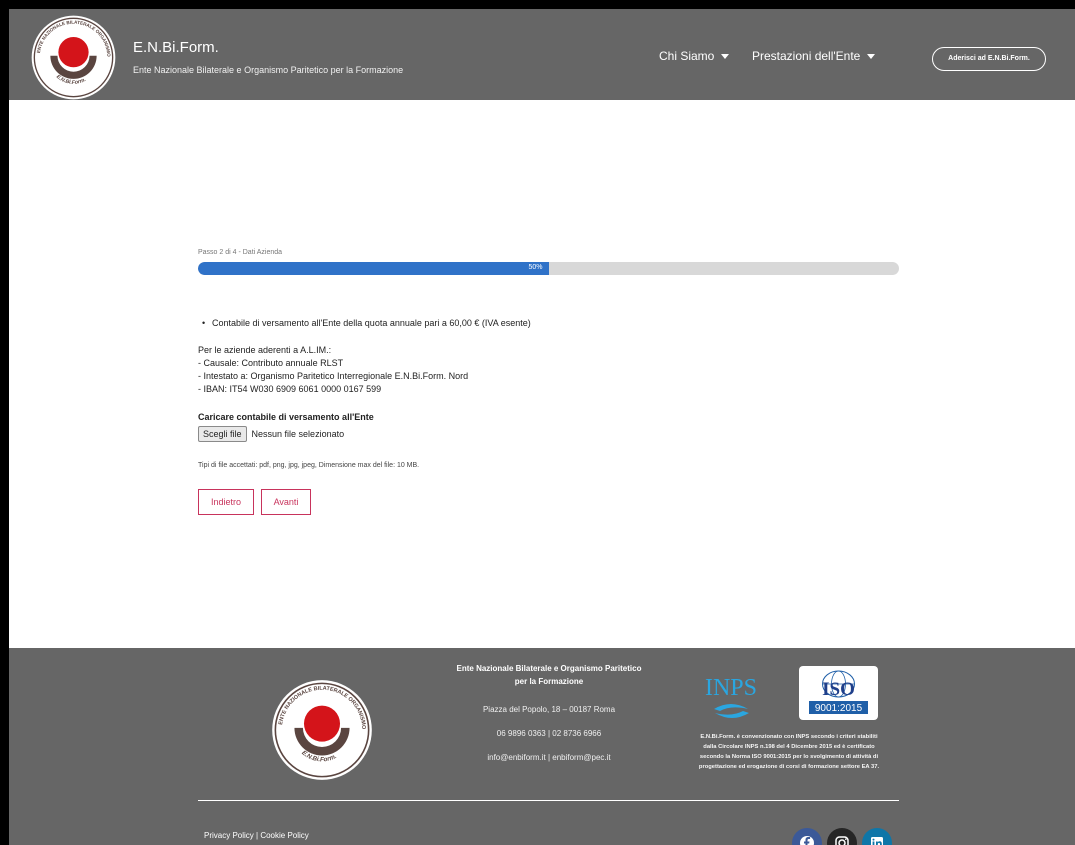 Image resolution: width=1075 pixels, height=845 pixels. I want to click on privacy-cookie-links: Privacy Policy | Cookie Policy, so click(256, 835).